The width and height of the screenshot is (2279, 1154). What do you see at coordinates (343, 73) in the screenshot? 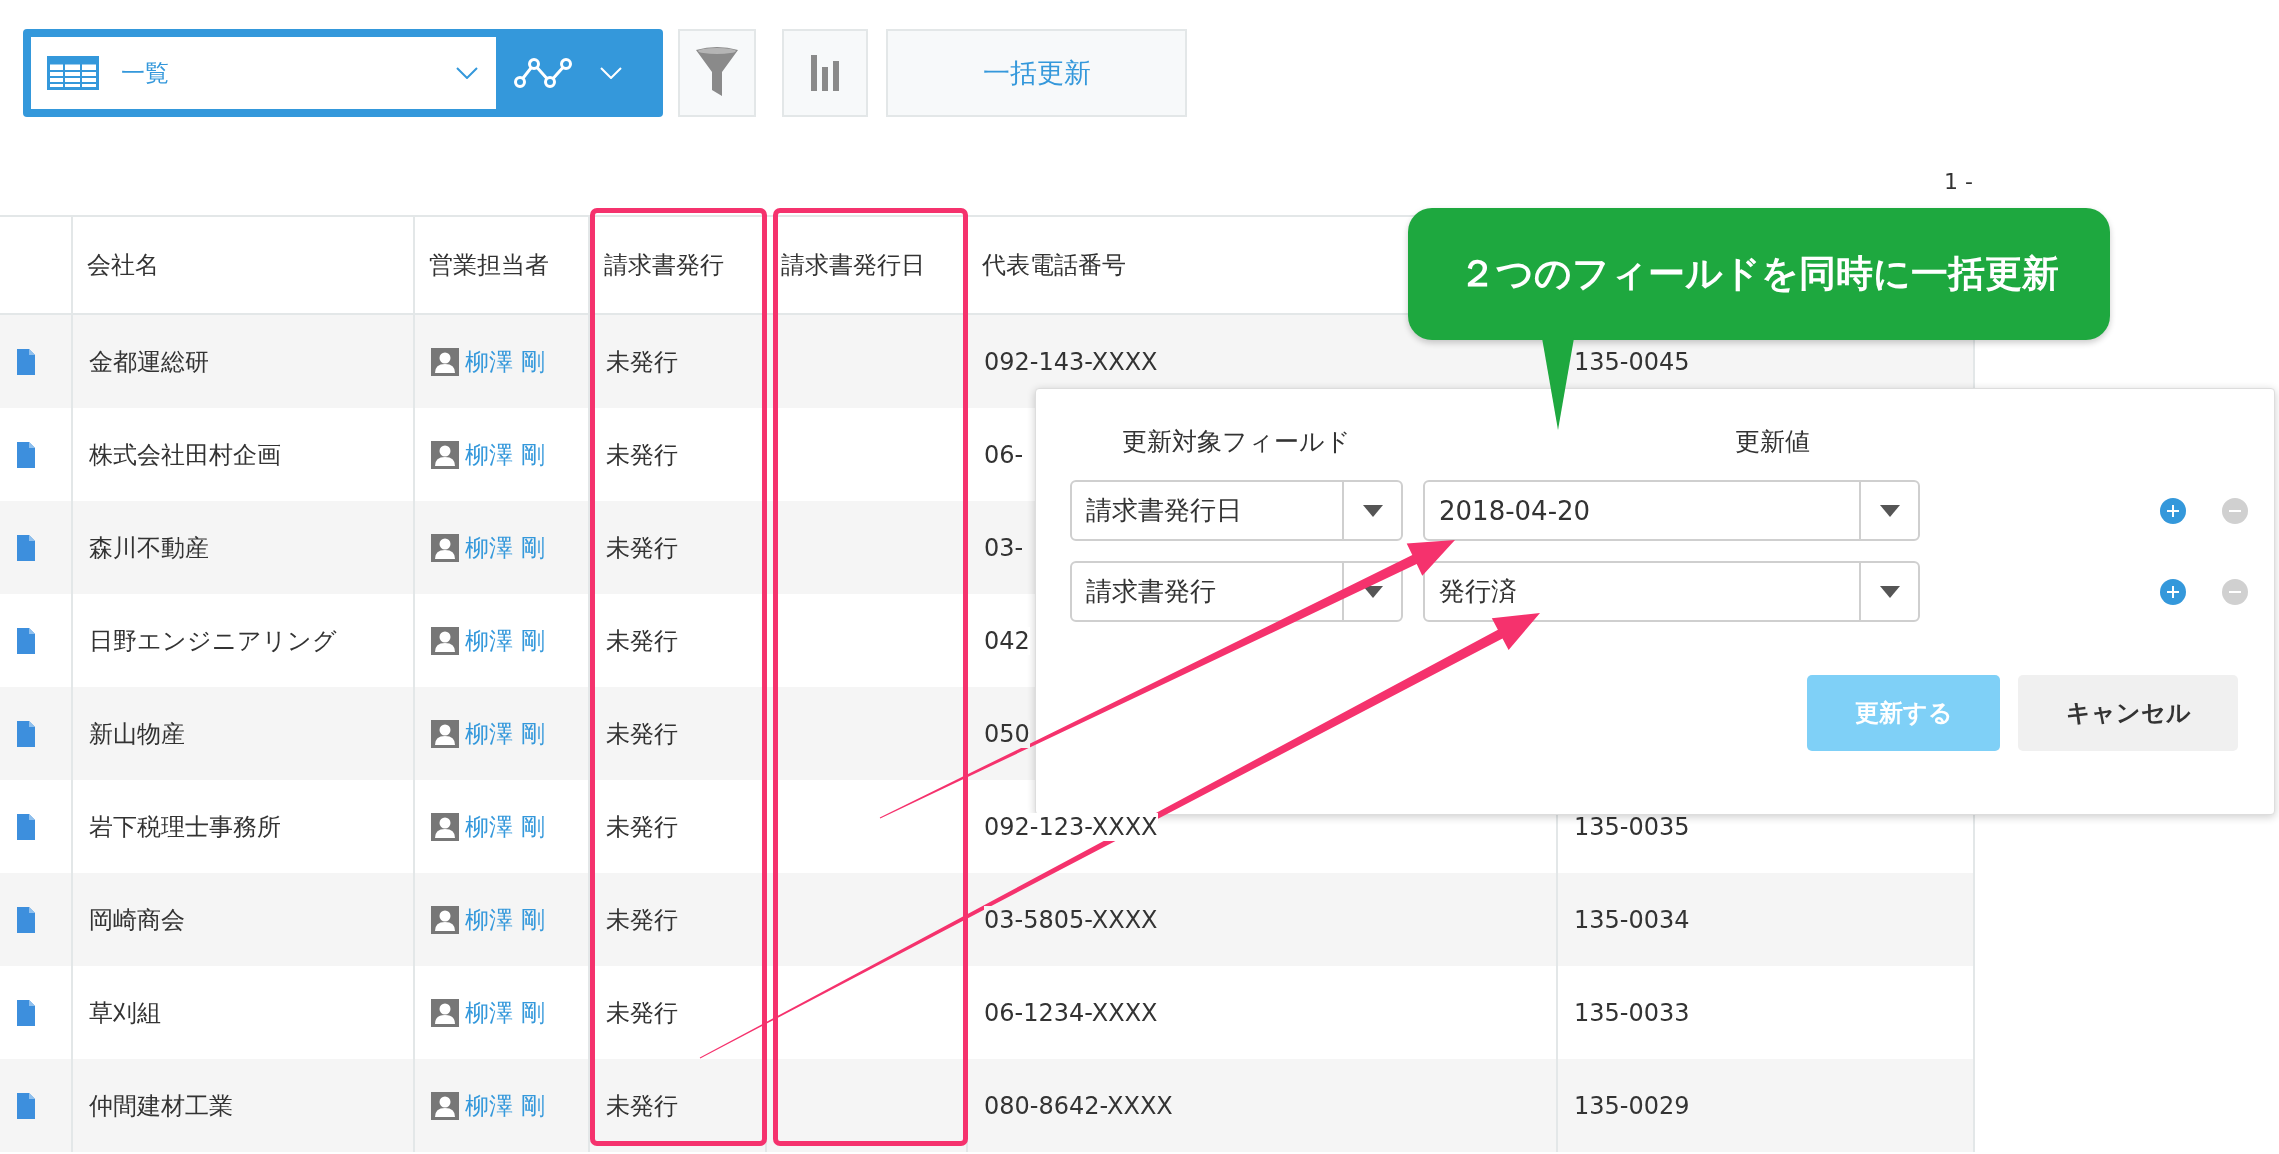
I see `view-selector: 一覧` at bounding box center [343, 73].